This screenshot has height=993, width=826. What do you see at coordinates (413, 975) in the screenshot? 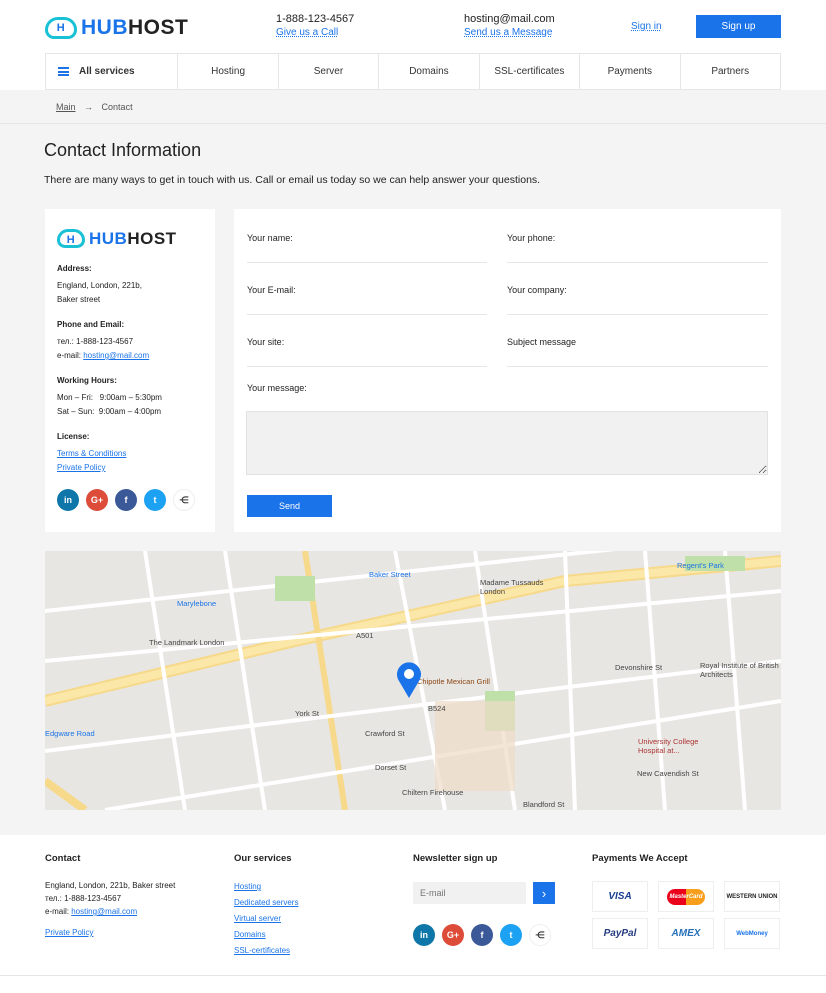
I see `footer-divider` at bounding box center [413, 975].